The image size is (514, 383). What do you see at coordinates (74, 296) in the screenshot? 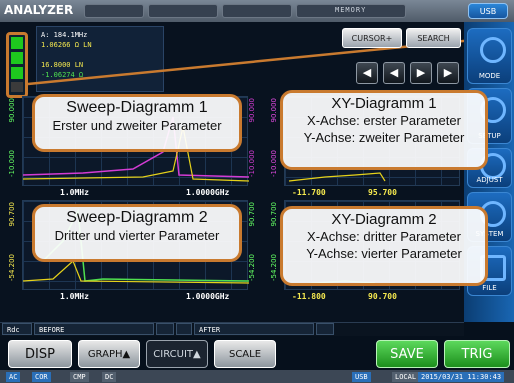
I see `sweep2-xstart-label: 1.0MHz` at bounding box center [74, 296].